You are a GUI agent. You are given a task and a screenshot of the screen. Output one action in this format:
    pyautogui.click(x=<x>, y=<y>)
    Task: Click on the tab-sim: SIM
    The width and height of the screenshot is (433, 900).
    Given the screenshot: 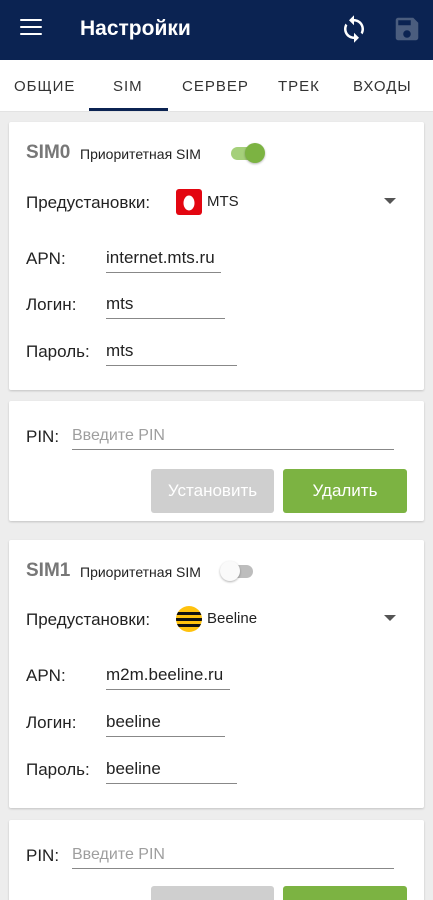 What is the action you would take?
    pyautogui.click(x=128, y=86)
    